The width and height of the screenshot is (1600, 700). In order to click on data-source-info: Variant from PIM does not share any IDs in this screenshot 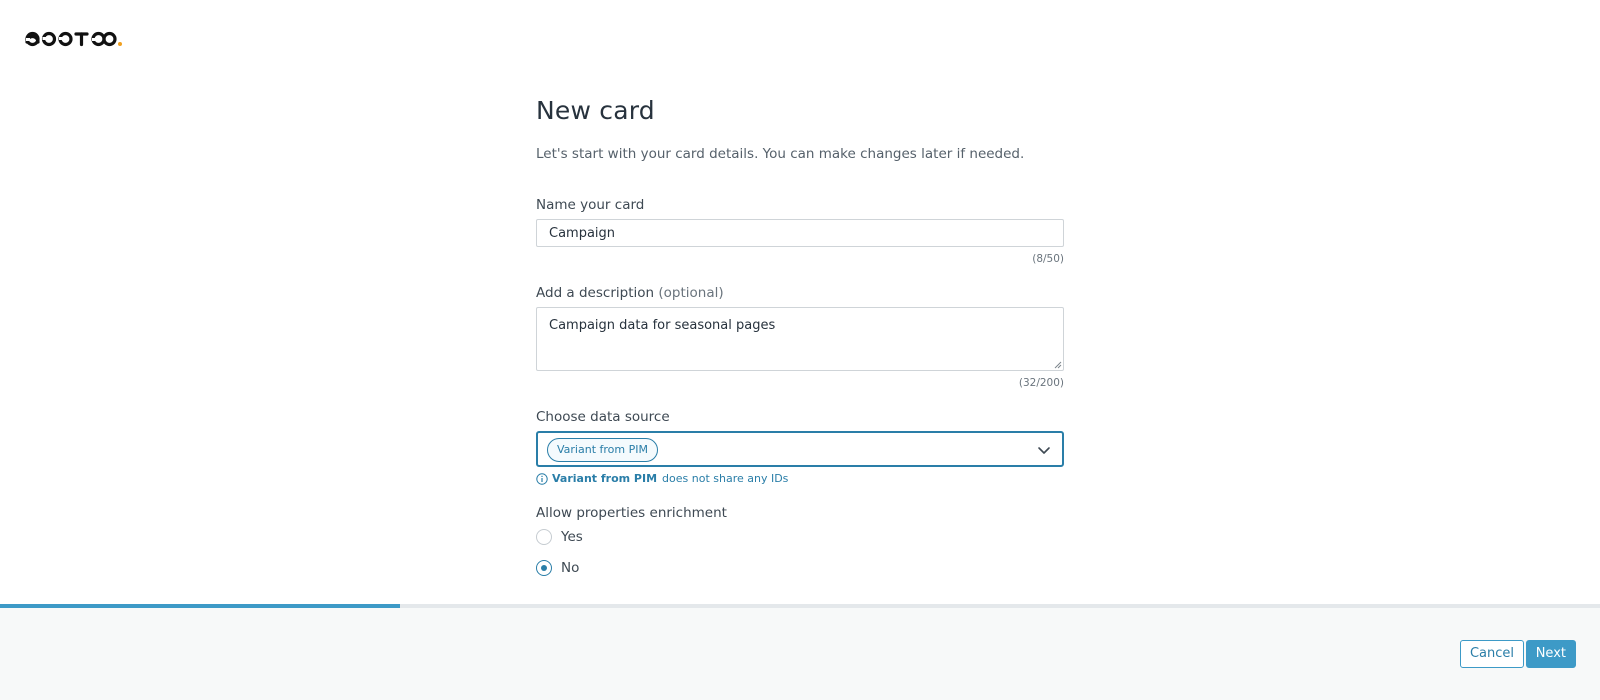, I will do `click(662, 478)`.